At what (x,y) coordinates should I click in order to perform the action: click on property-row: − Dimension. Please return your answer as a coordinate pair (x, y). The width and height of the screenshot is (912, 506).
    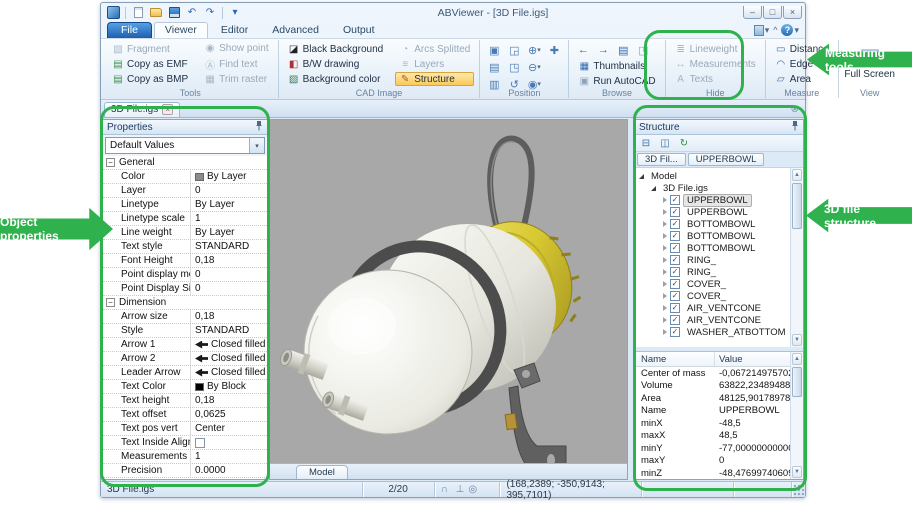
    Looking at the image, I should click on (185, 303).